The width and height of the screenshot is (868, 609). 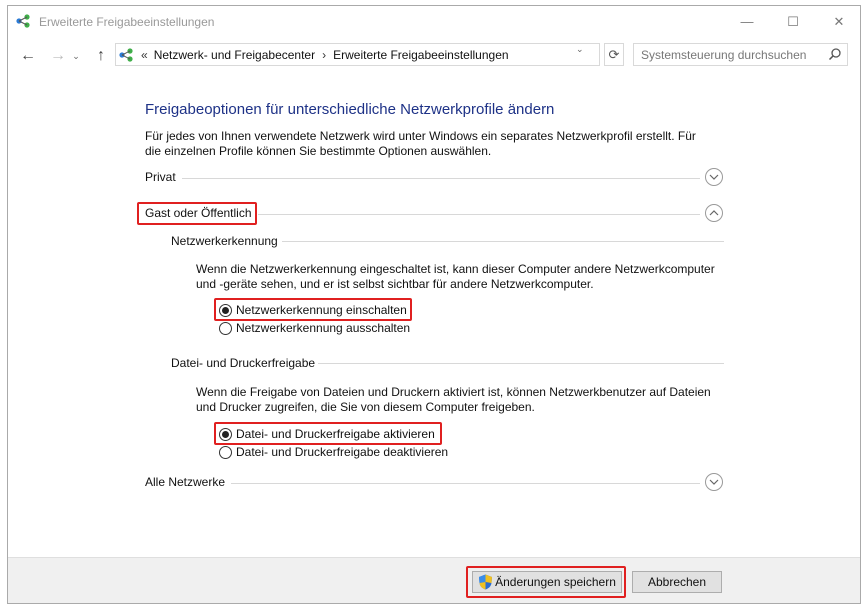 I want to click on profile-private-header: Privat, so click(x=435, y=179).